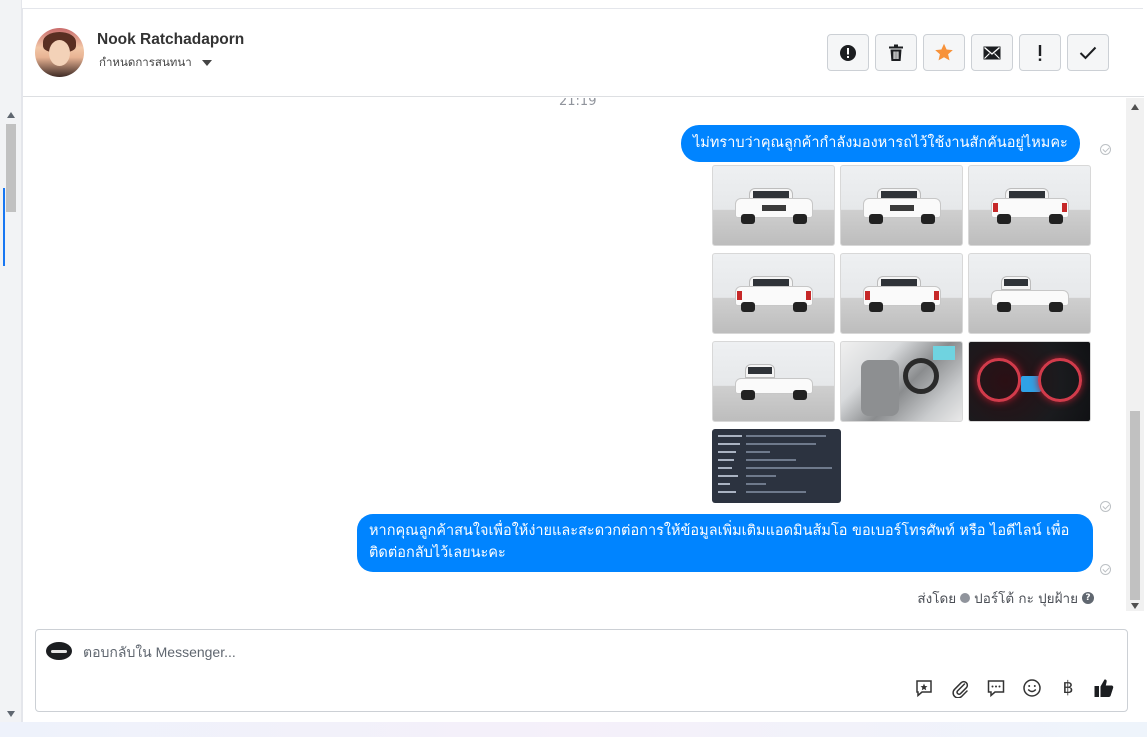  Describe the element at coordinates (921, 376) in the screenshot. I see `steering-wheel-image` at that location.